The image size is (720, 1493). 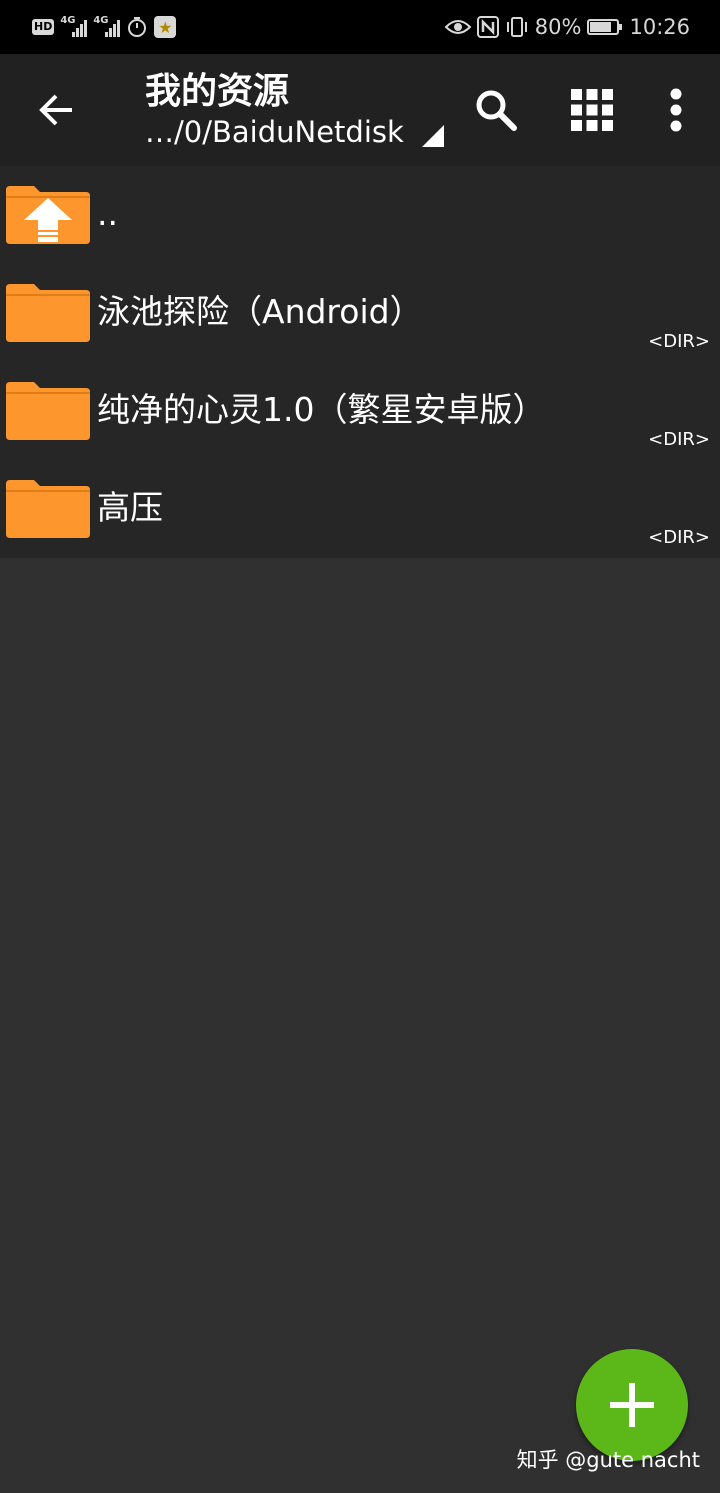 I want to click on file-name: 高压, so click(x=130, y=507).